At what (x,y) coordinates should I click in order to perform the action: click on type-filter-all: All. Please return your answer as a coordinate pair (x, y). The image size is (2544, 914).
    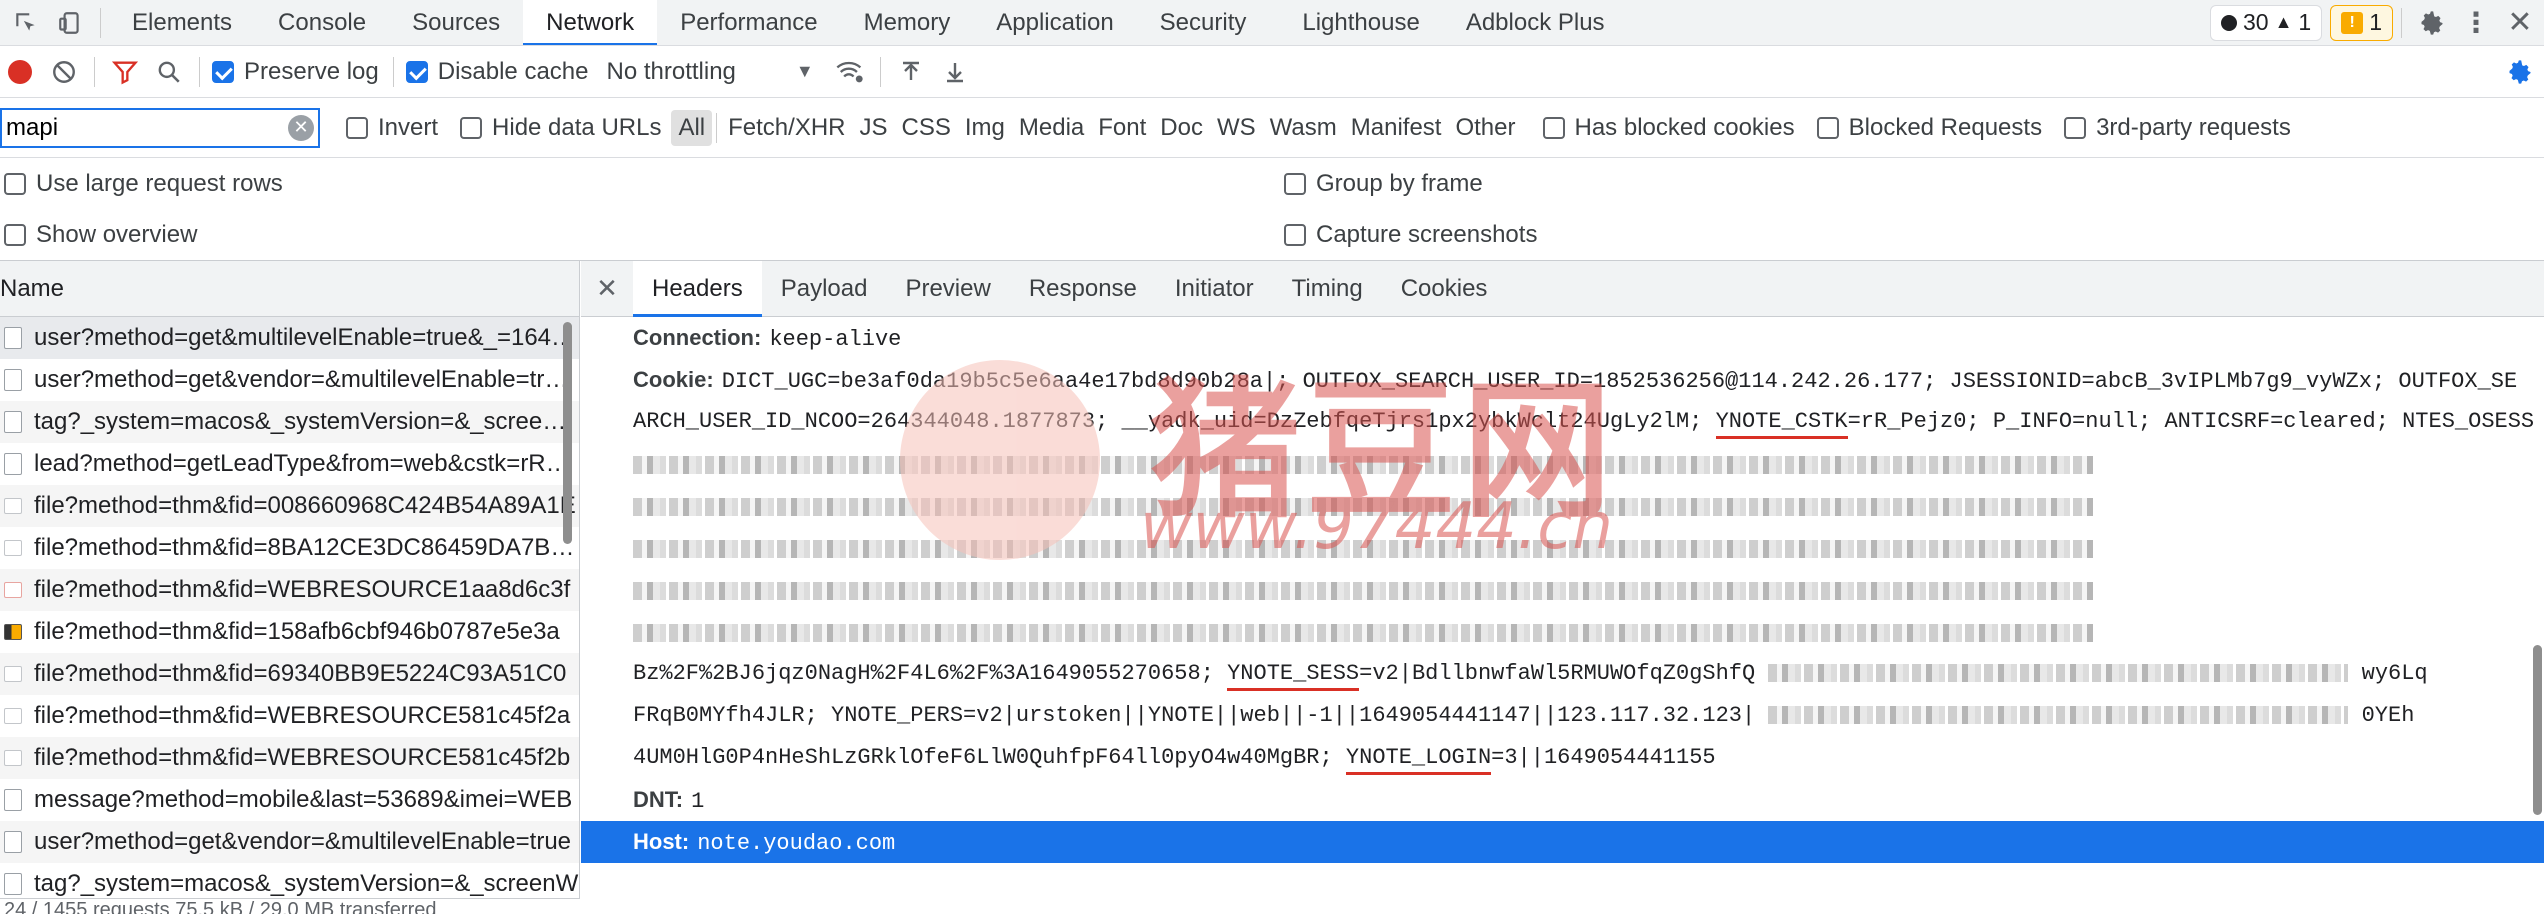
    Looking at the image, I should click on (692, 127).